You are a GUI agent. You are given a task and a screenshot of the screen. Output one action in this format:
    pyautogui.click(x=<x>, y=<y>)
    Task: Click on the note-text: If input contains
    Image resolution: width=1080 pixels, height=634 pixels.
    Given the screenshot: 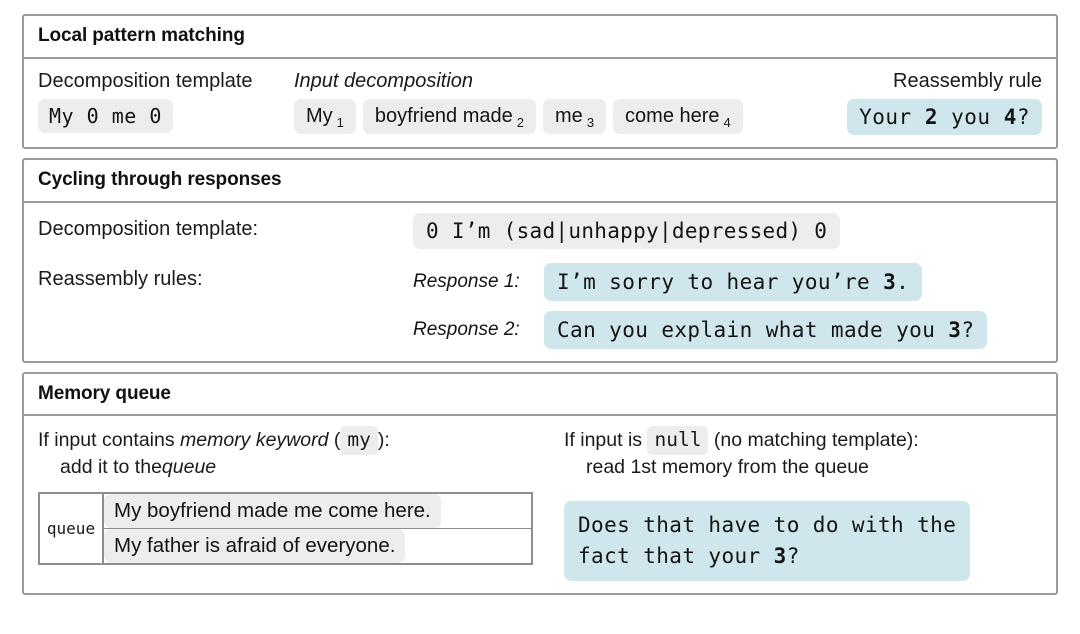 What is the action you would take?
    pyautogui.click(x=109, y=440)
    